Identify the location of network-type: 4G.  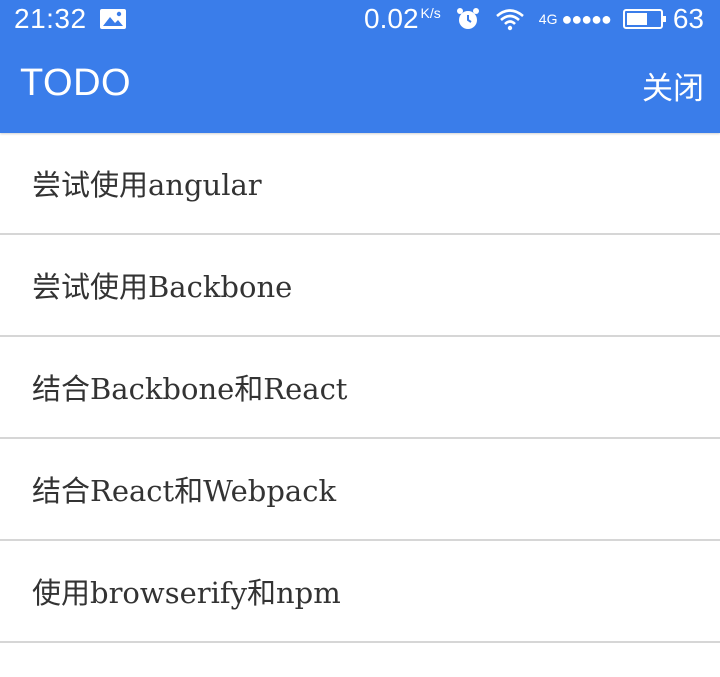
(548, 19).